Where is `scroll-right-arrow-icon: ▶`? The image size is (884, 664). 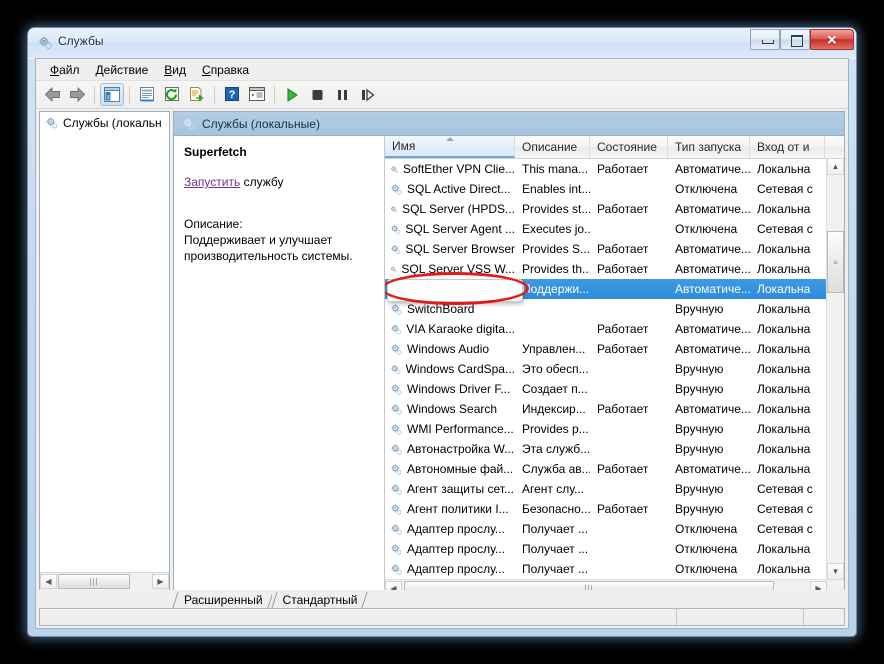
scroll-right-arrow-icon: ▶ is located at coordinates (160, 581).